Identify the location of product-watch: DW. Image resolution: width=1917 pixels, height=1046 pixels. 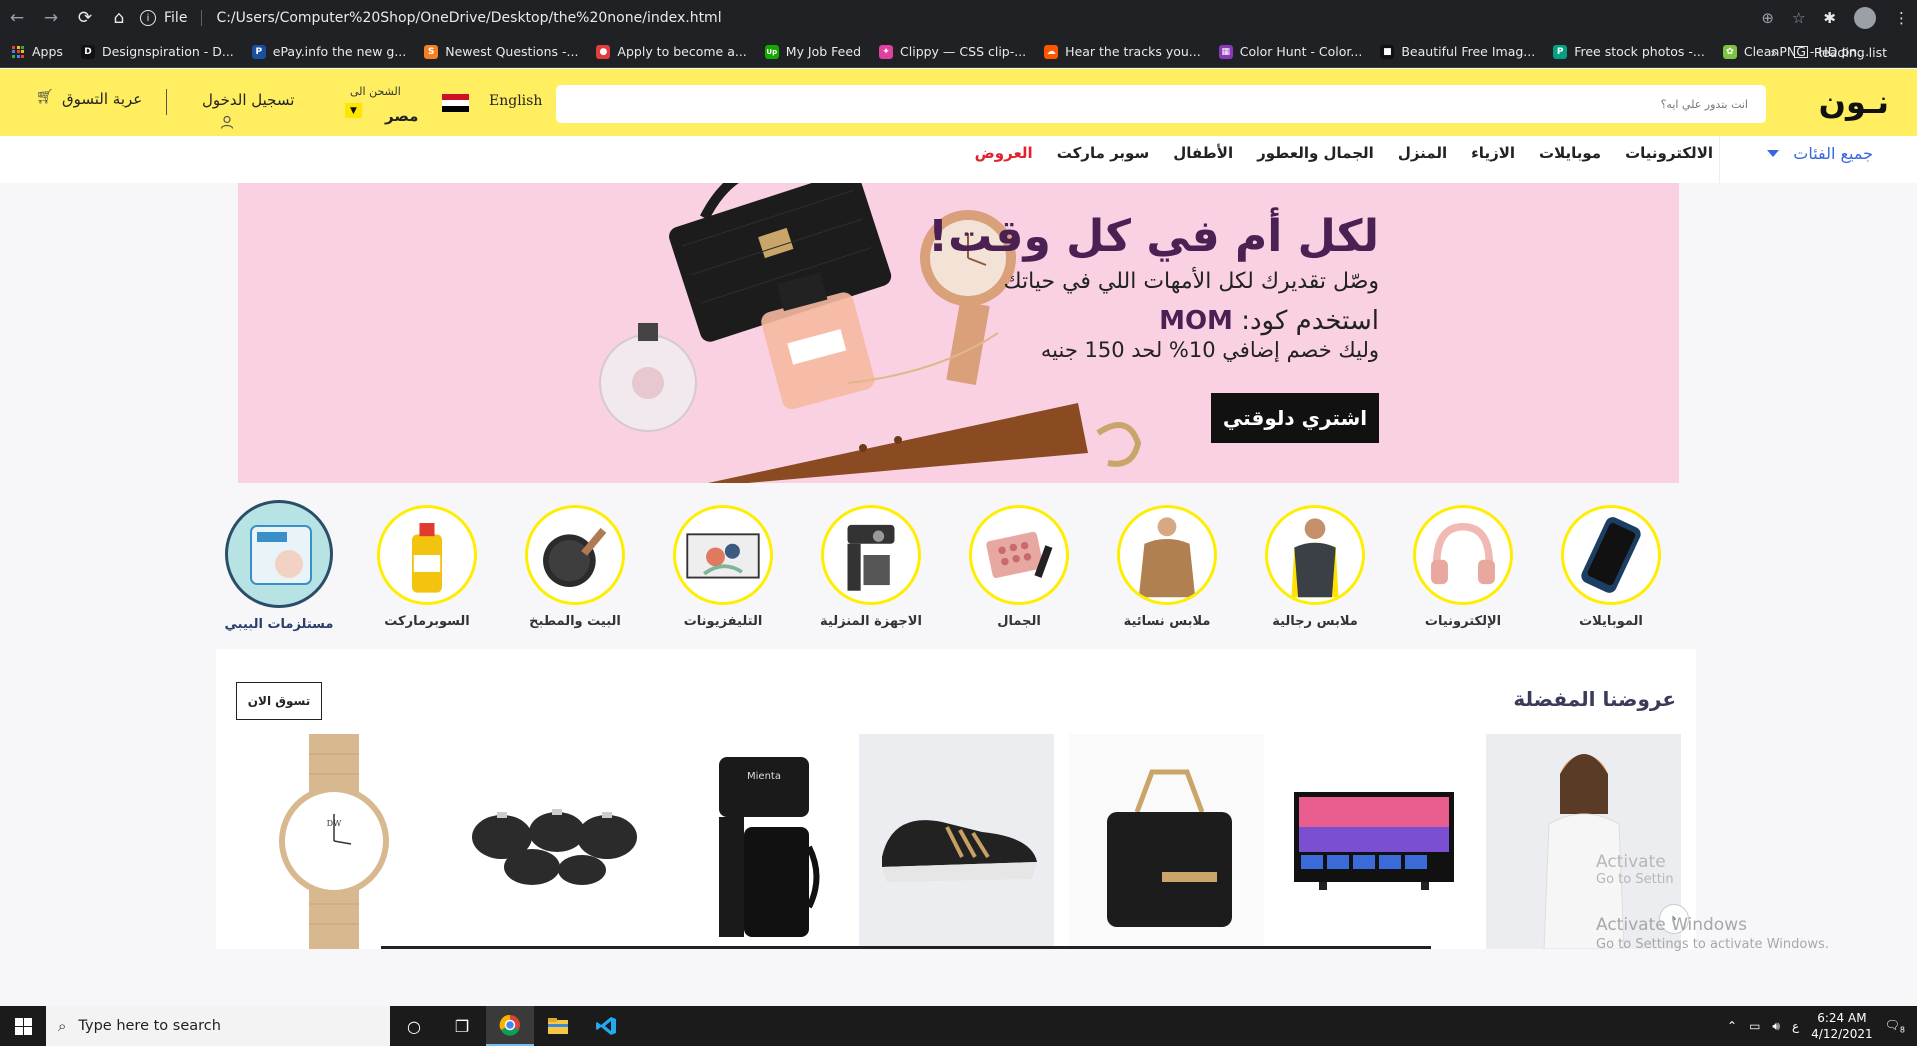
(333, 841).